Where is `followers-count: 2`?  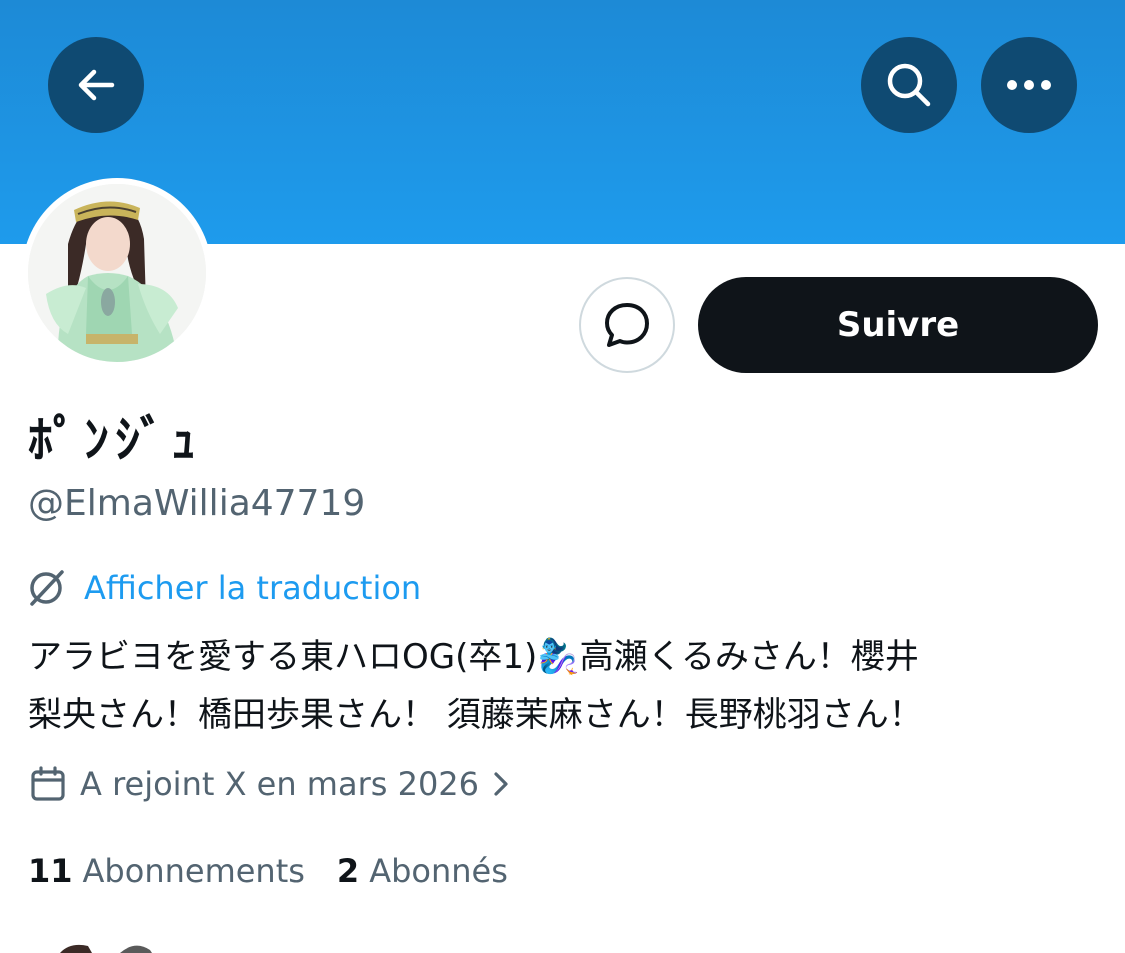
followers-count: 2 is located at coordinates (348, 871).